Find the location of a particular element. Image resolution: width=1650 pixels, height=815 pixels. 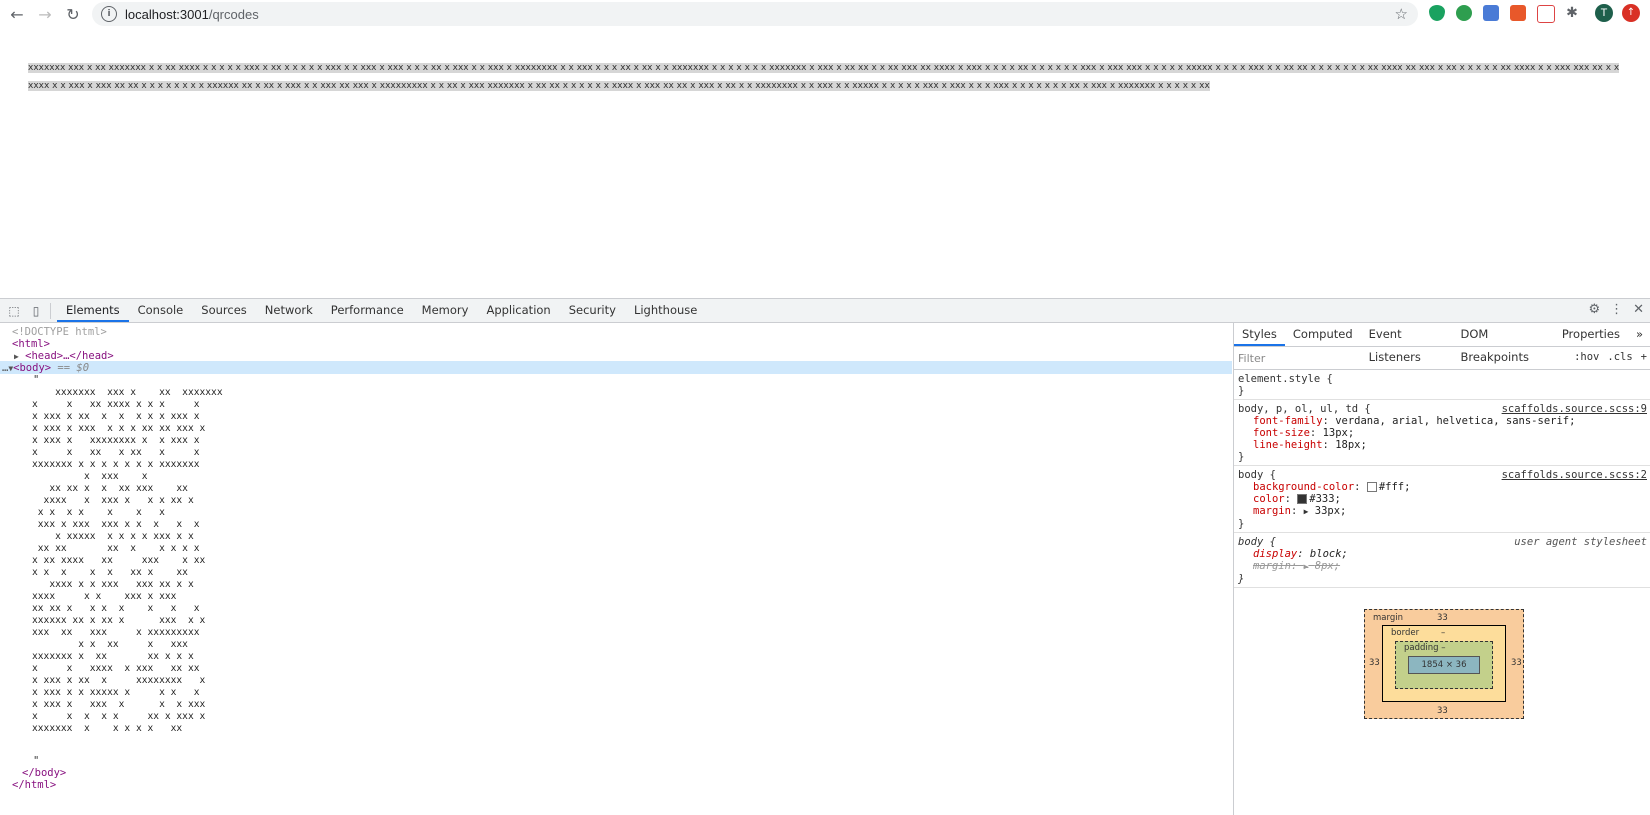

box-model-padding: padding – 1854 × 36 is located at coordinates (1444, 665).